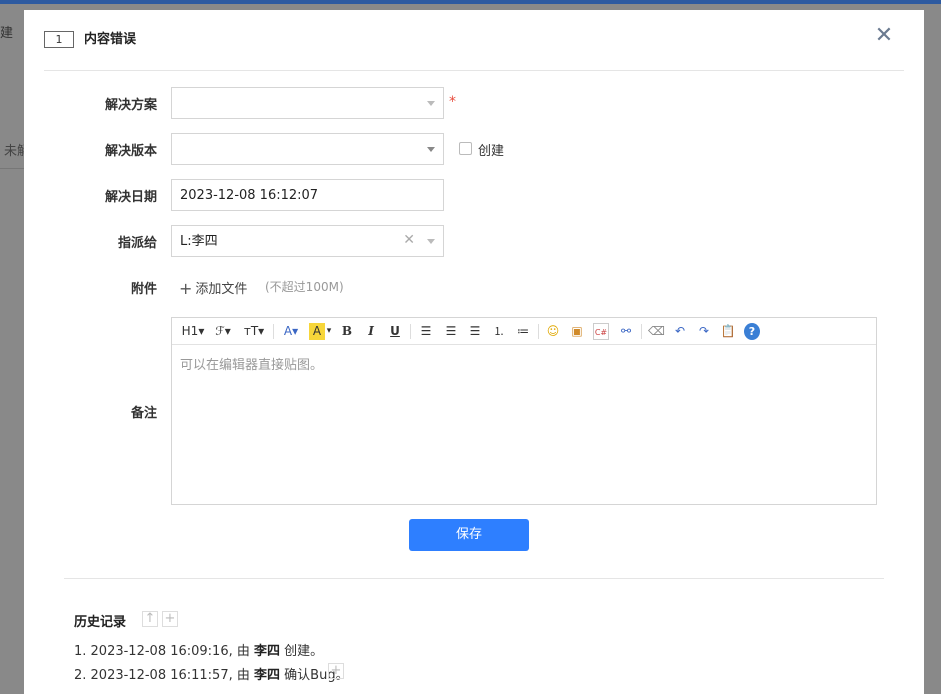  Describe the element at coordinates (347, 331) in the screenshot. I see `bold-button: B` at that location.